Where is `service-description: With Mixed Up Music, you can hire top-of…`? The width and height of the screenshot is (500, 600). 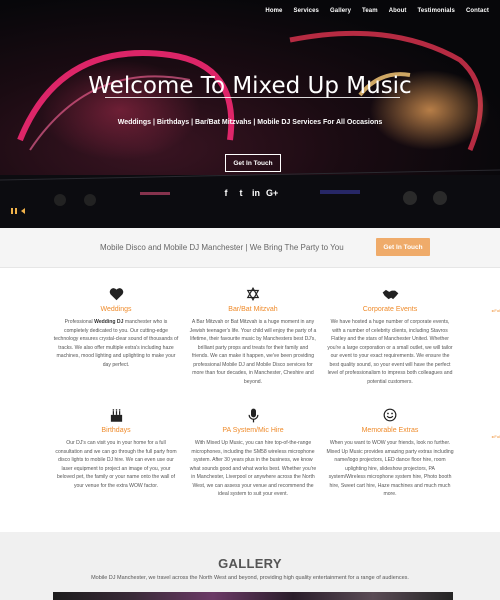 service-description: With Mixed Up Music, you can hire top-of… is located at coordinates (253, 468).